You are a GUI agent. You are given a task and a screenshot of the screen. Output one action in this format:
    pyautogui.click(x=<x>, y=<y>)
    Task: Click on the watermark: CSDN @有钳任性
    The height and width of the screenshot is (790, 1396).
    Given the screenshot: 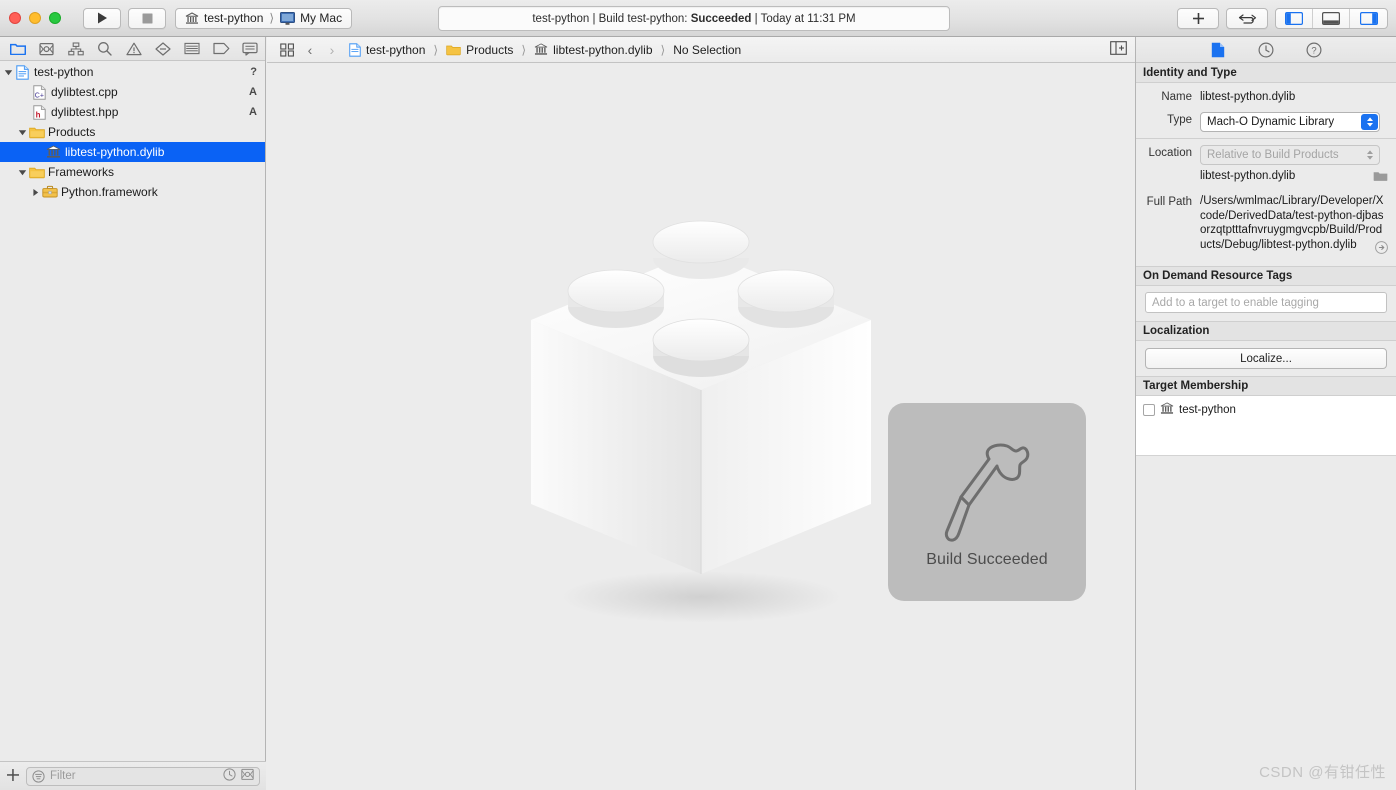 What is the action you would take?
    pyautogui.click(x=1322, y=772)
    